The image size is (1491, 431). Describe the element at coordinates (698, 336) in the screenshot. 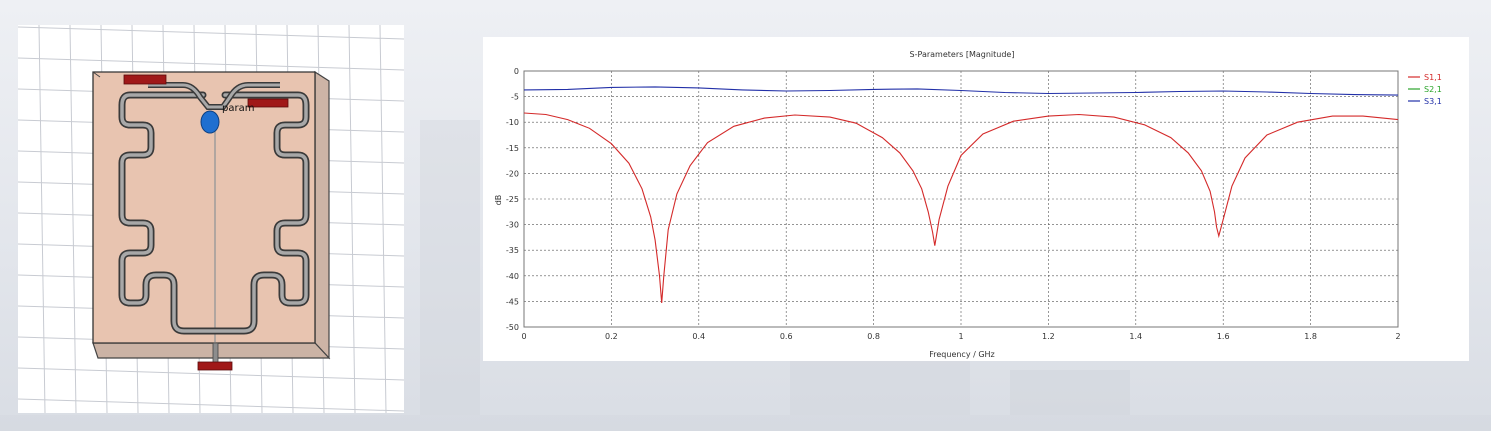

I see `x-tick-label: 0.4` at that location.